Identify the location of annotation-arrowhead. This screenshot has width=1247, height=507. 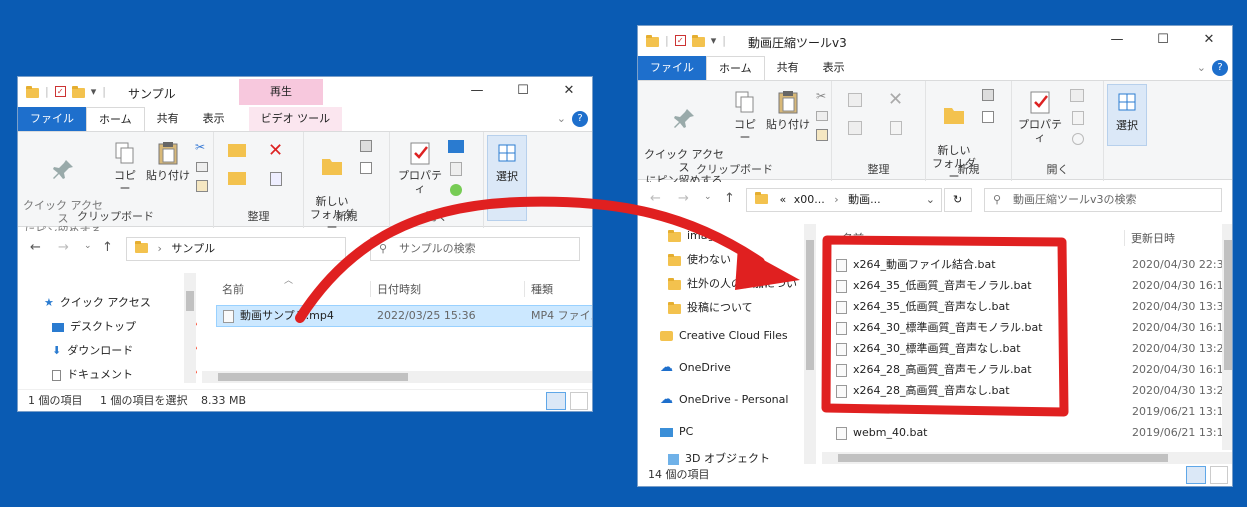
(767, 268).